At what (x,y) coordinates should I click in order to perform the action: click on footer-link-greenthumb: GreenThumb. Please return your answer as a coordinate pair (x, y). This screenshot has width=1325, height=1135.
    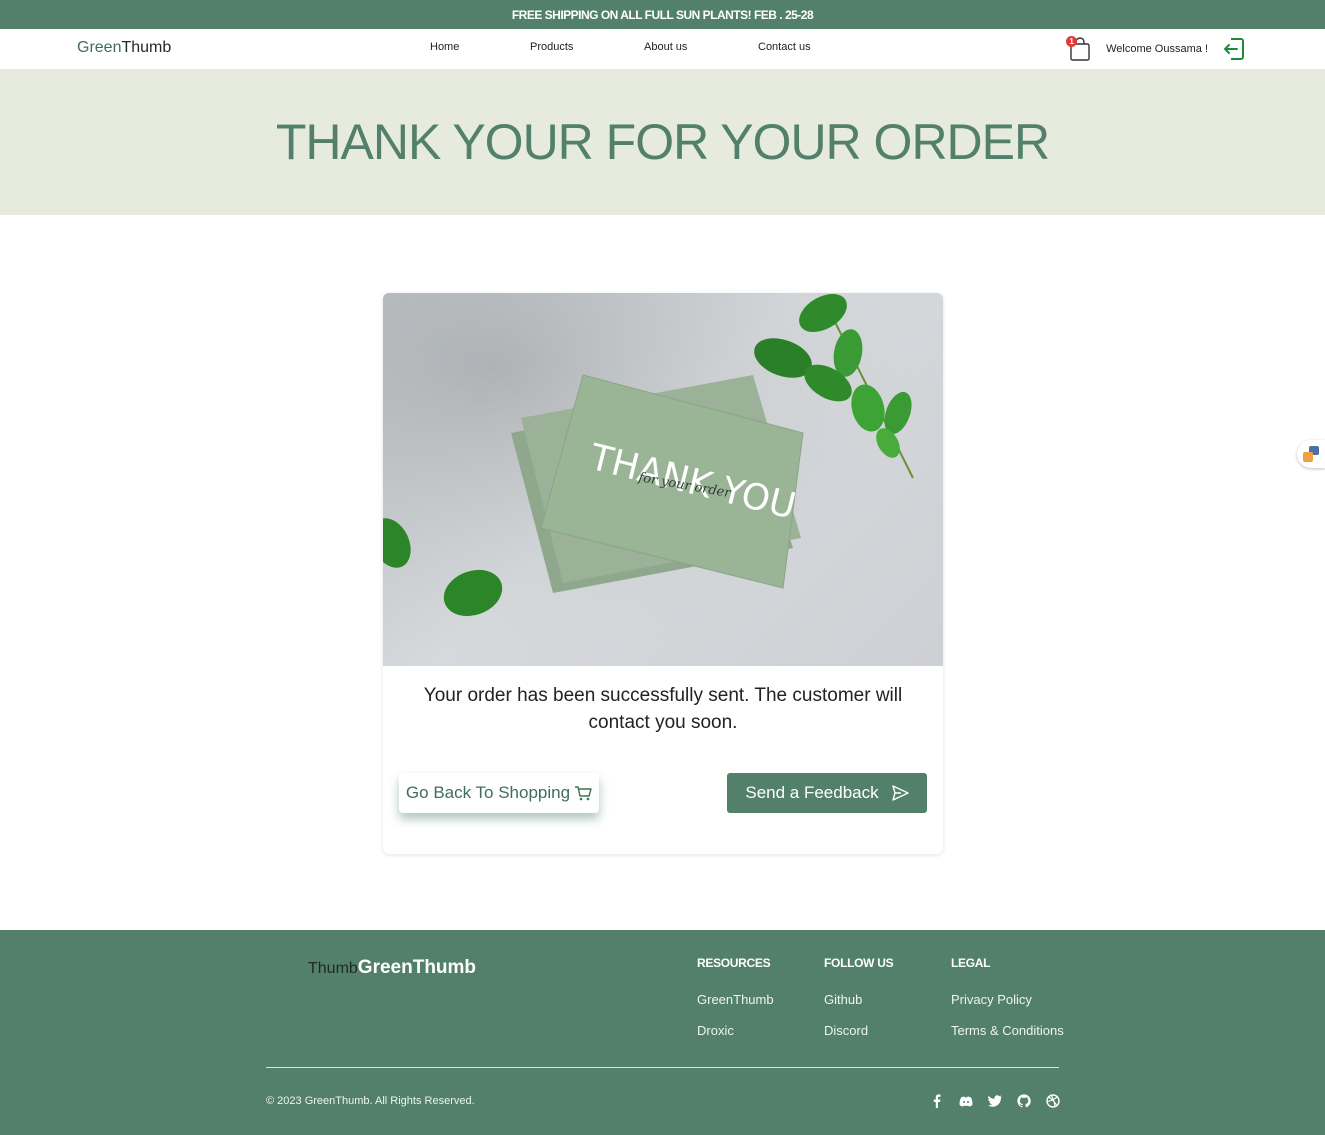
    Looking at the image, I should click on (735, 999).